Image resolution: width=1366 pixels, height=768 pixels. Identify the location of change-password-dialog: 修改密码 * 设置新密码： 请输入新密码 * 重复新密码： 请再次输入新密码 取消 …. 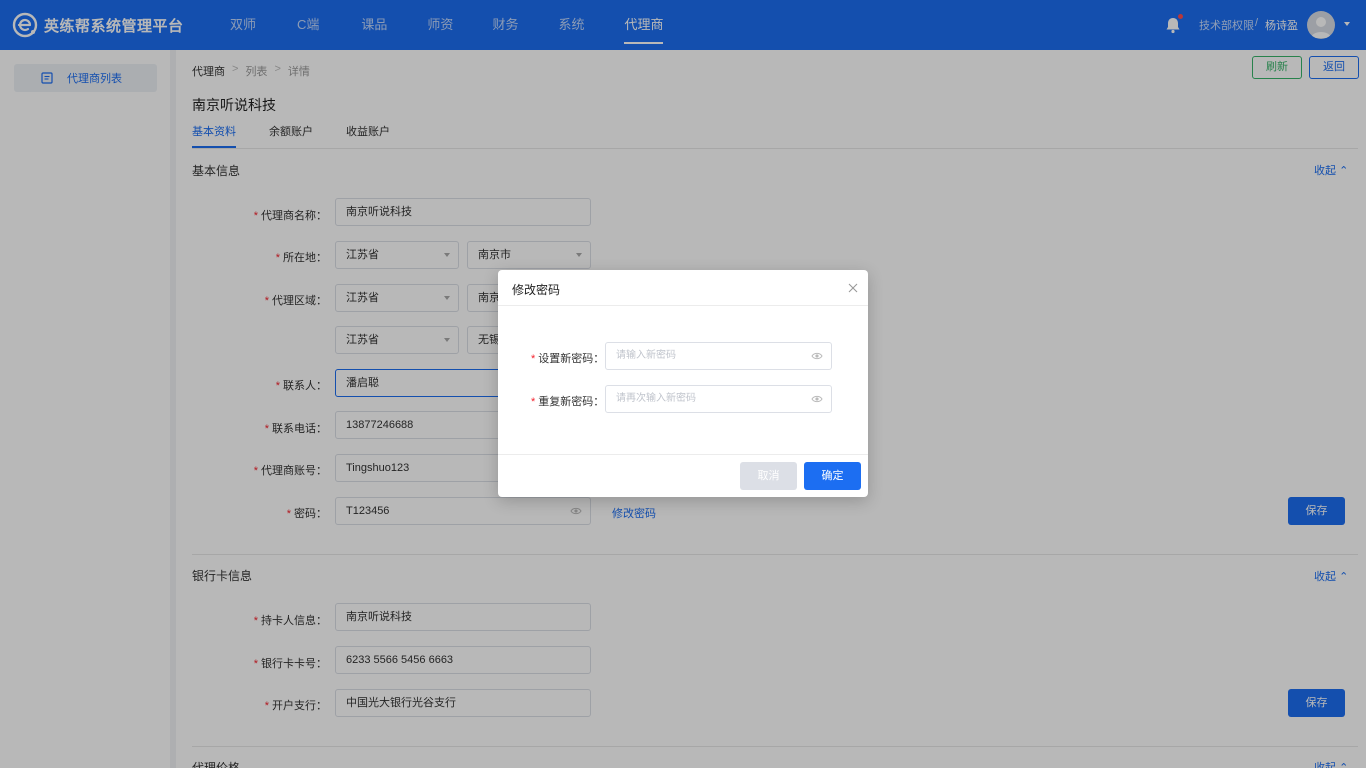
(683, 383).